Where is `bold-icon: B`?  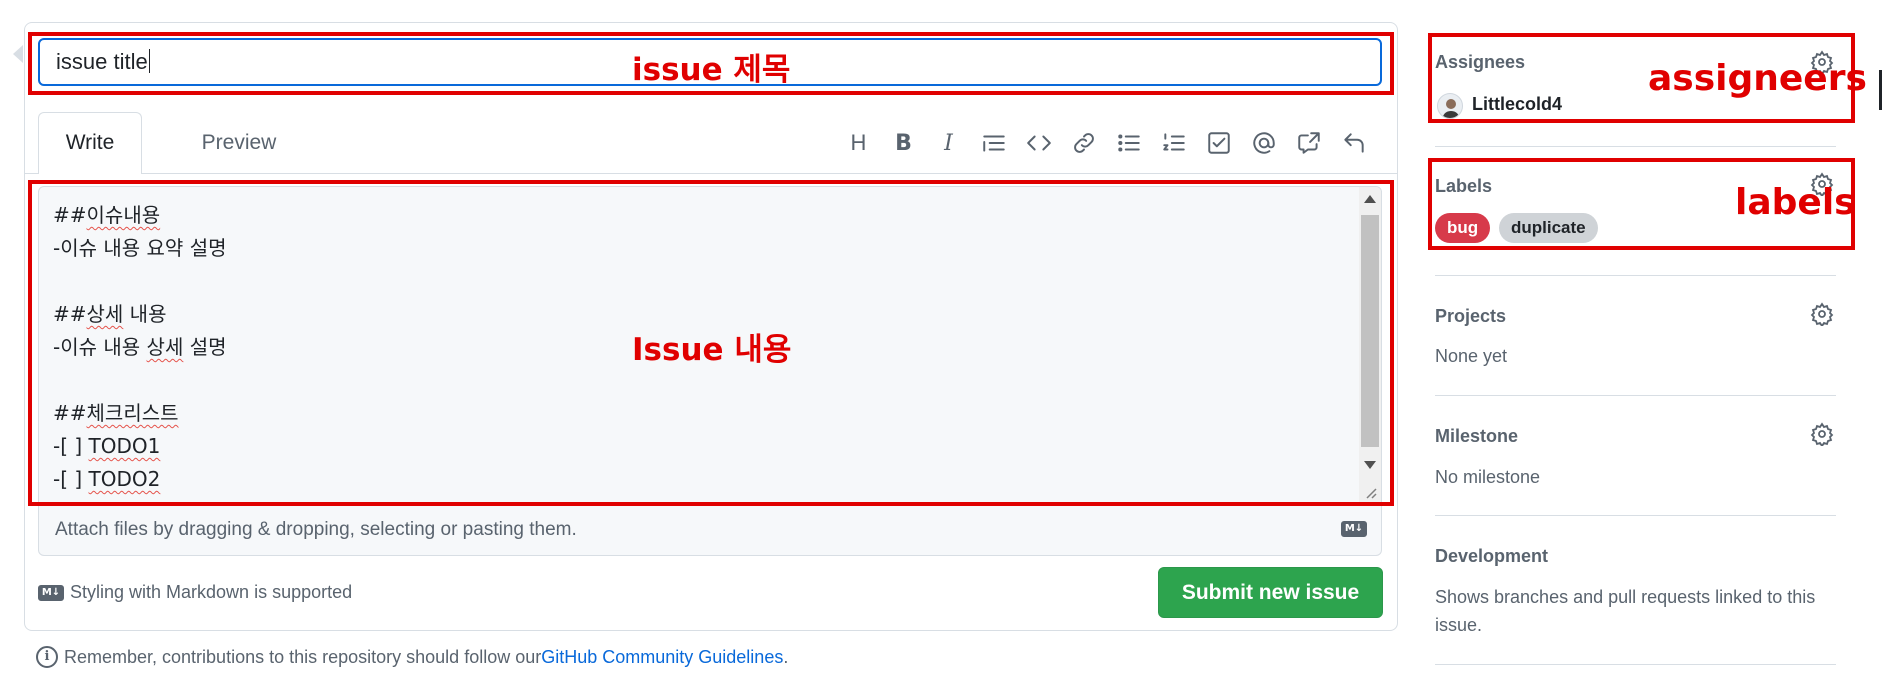 bold-icon: B is located at coordinates (903, 143).